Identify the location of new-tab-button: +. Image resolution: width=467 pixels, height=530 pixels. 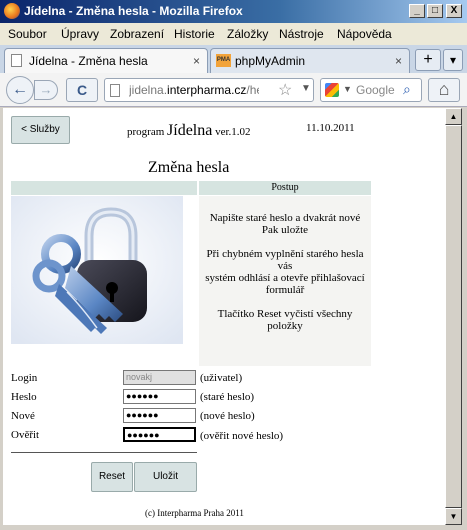
(428, 60).